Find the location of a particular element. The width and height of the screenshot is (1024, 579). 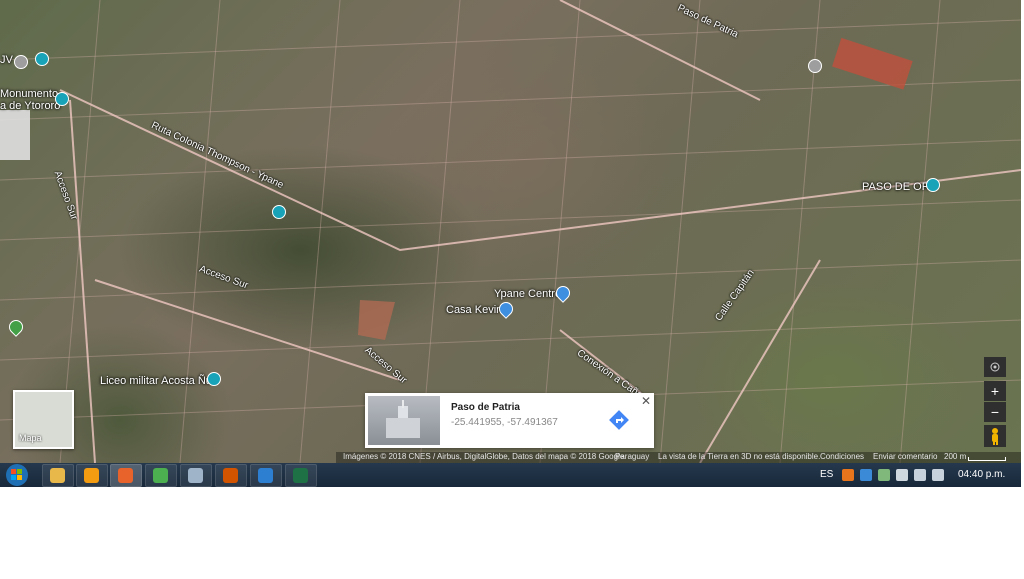

start-button is located at coordinates (17, 475).